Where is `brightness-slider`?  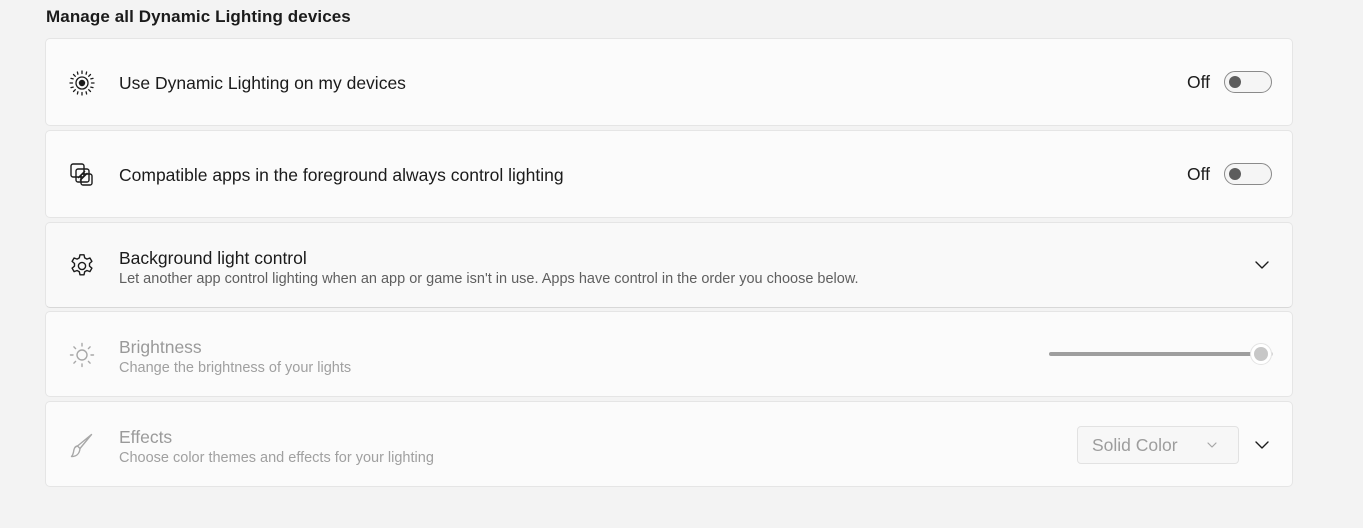 brightness-slider is located at coordinates (1161, 354).